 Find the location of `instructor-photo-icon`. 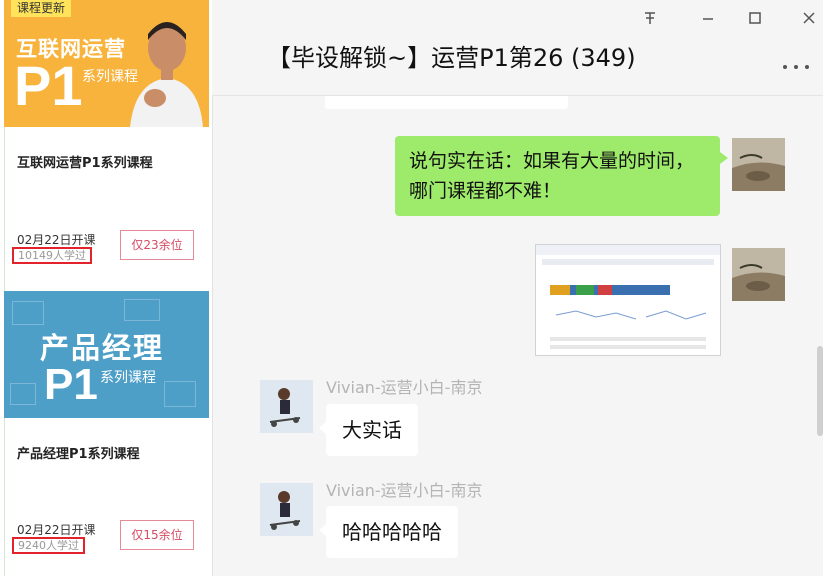

instructor-photo-icon is located at coordinates (166, 74).